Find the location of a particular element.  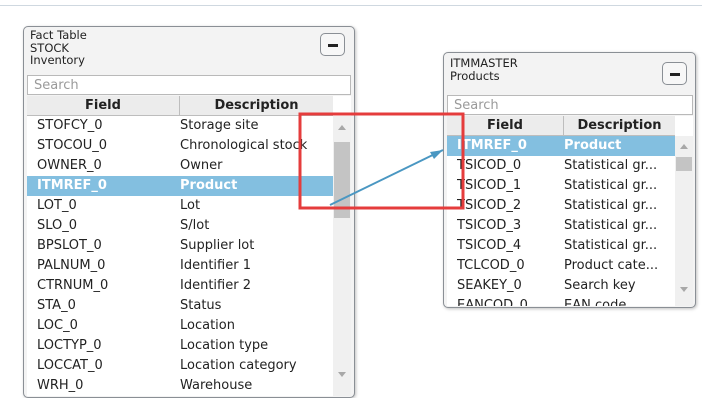

join-connector-line is located at coordinates (386, 177).